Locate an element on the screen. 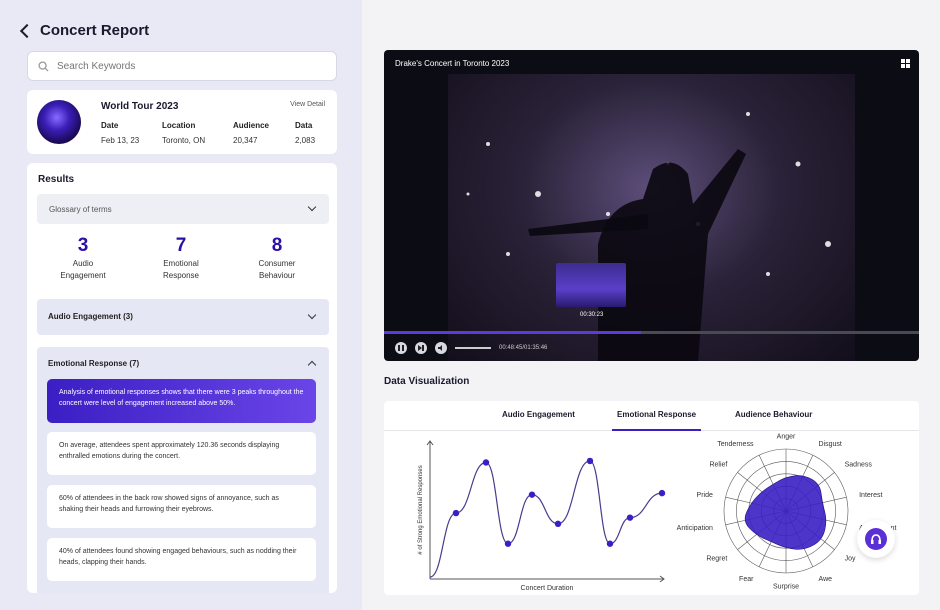 The image size is (940, 610). field-label: Audience is located at coordinates (251, 125).